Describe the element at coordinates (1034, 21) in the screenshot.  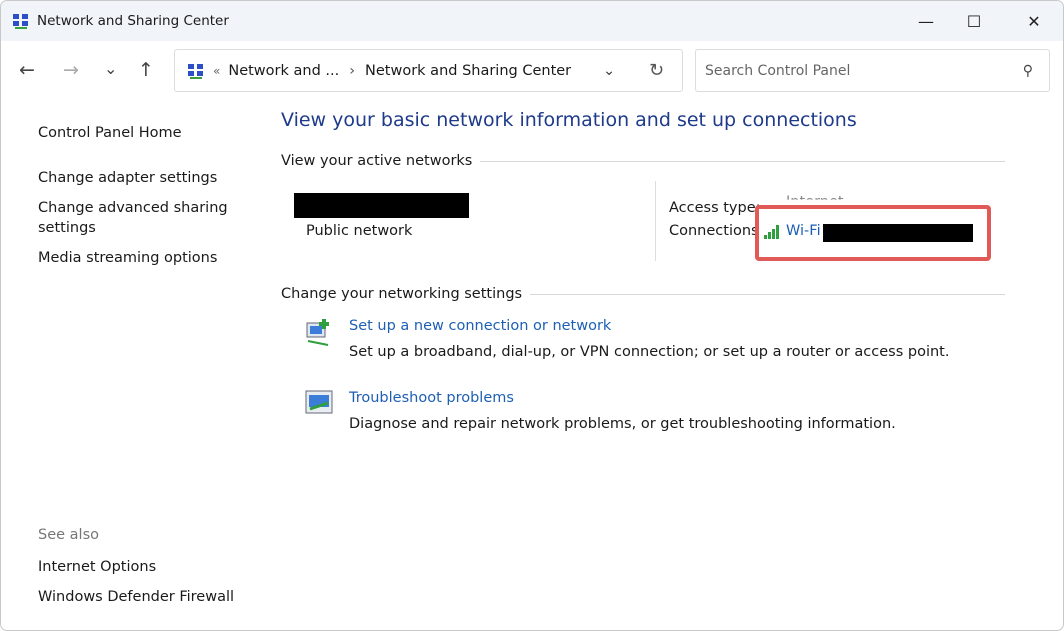
I see `close-button: ✕` at that location.